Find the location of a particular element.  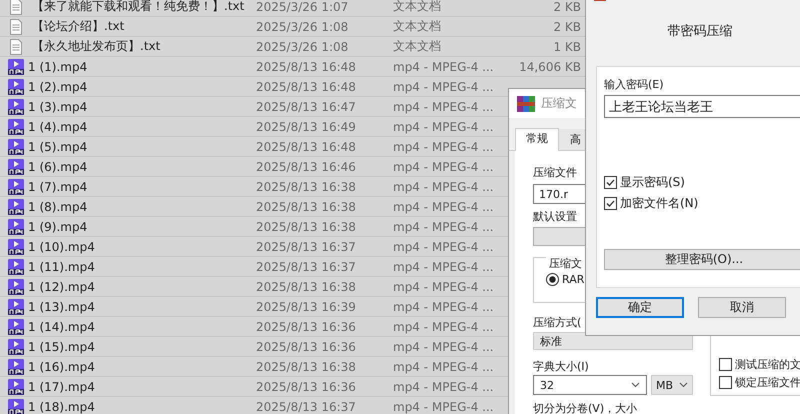

field-label: 切分为分卷(V)，大小 is located at coordinates (585, 407).